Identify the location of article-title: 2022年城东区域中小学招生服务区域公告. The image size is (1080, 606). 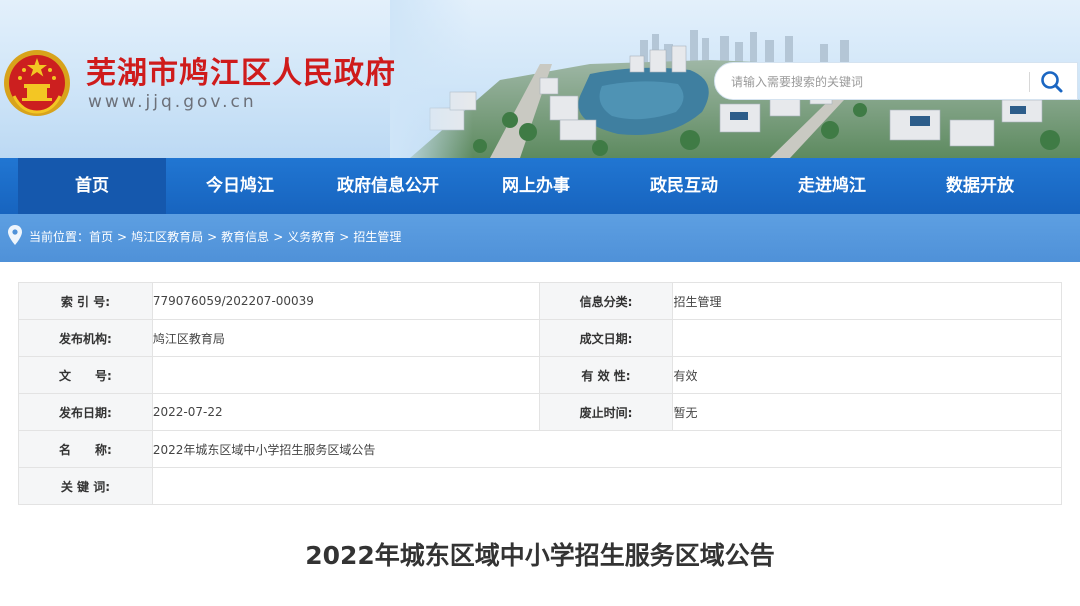
(540, 555).